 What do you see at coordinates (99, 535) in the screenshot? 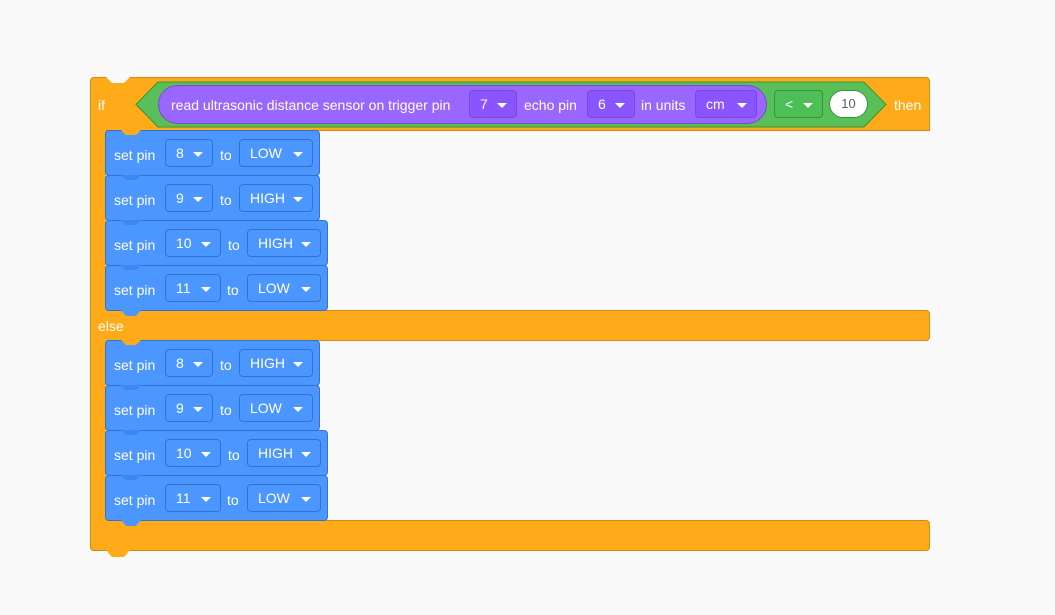
I see `footer-bar-left` at bounding box center [99, 535].